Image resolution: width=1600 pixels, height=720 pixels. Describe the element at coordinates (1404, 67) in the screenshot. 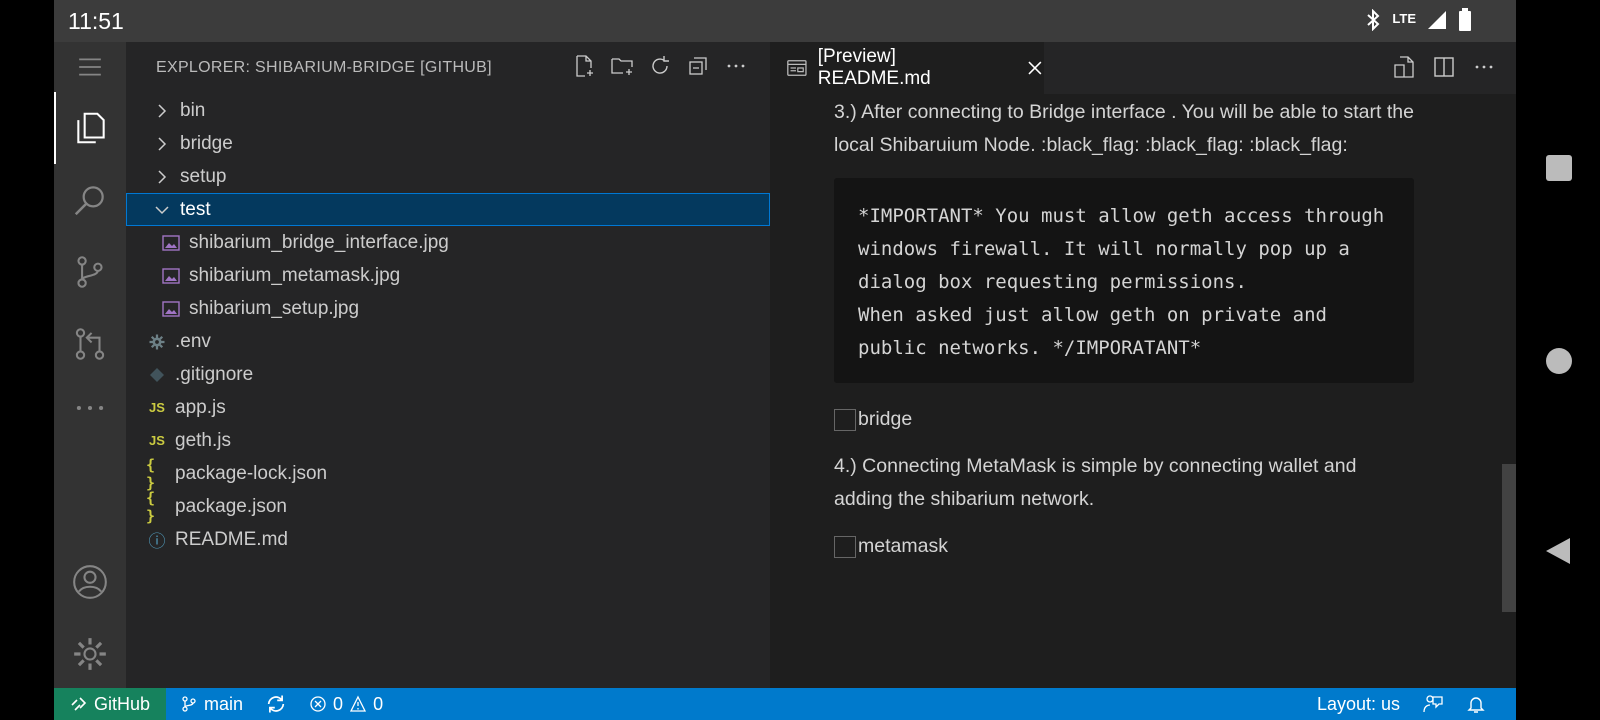

I see `open-source-icon` at that location.